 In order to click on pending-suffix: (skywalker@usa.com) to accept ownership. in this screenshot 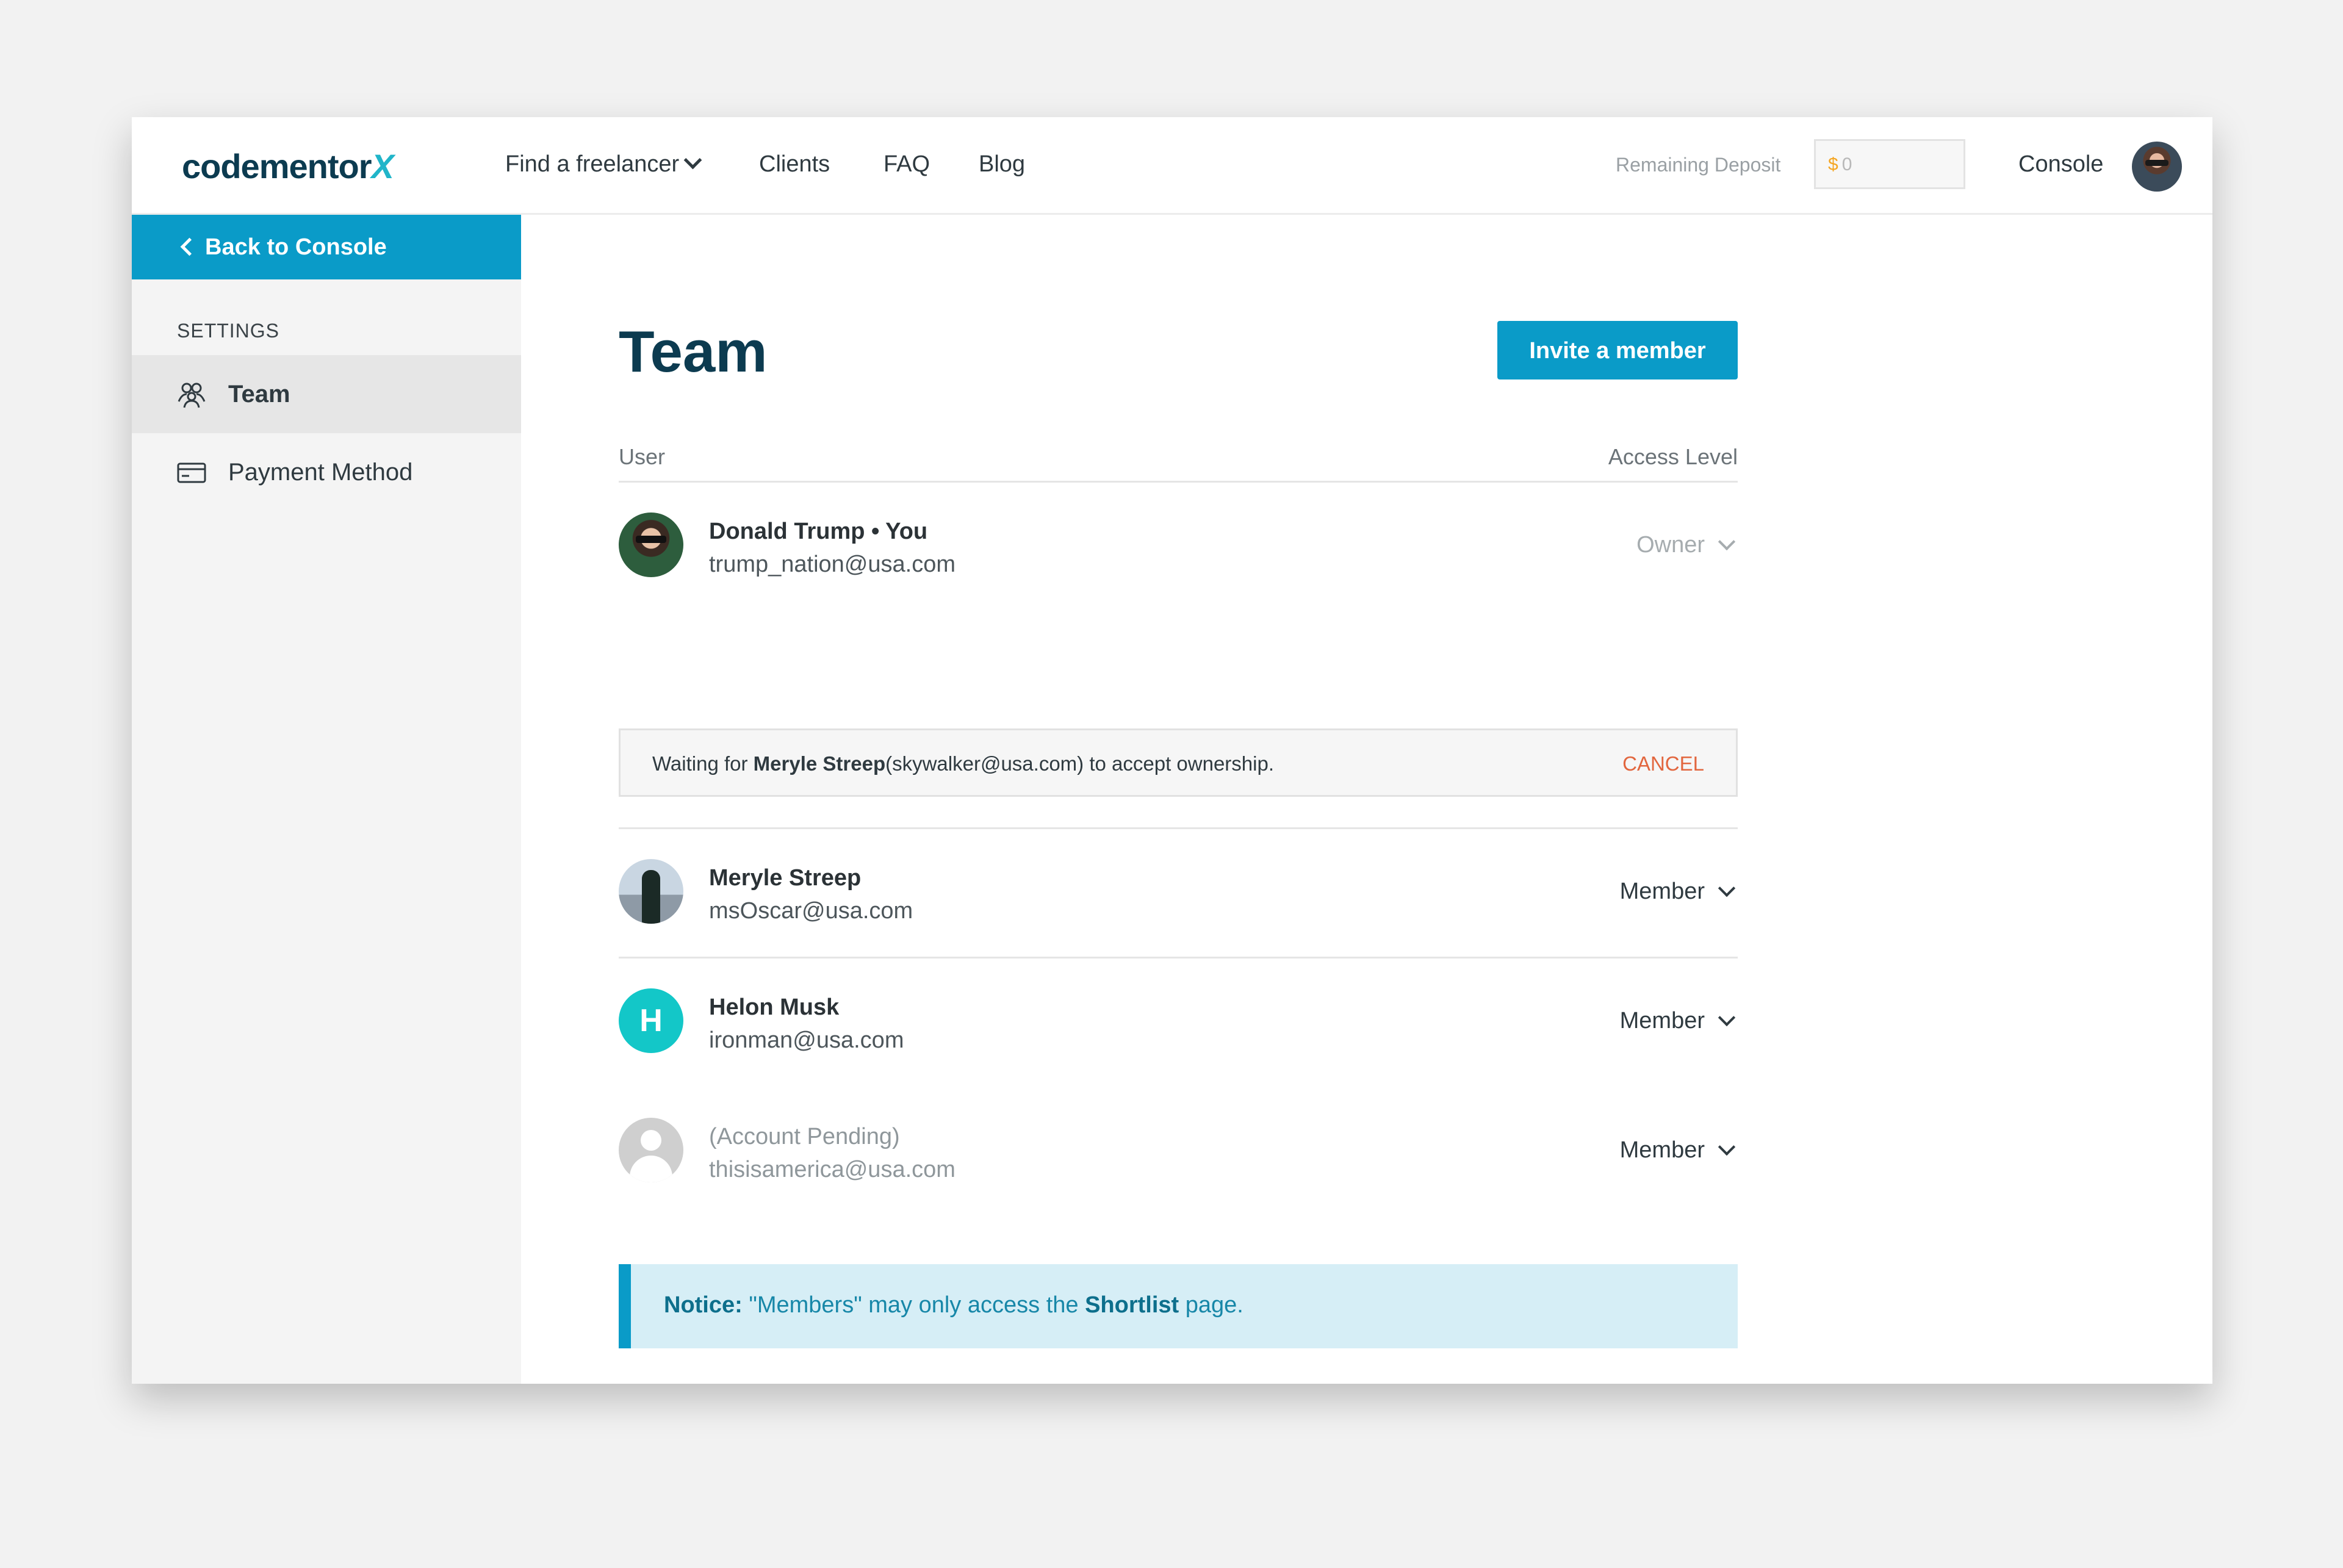, I will do `click(1080, 763)`.